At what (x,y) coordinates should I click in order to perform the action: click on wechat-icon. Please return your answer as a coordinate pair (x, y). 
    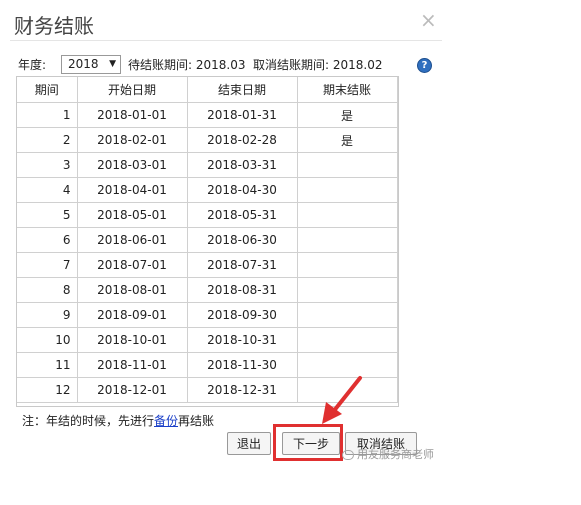
    Looking at the image, I should click on (348, 455).